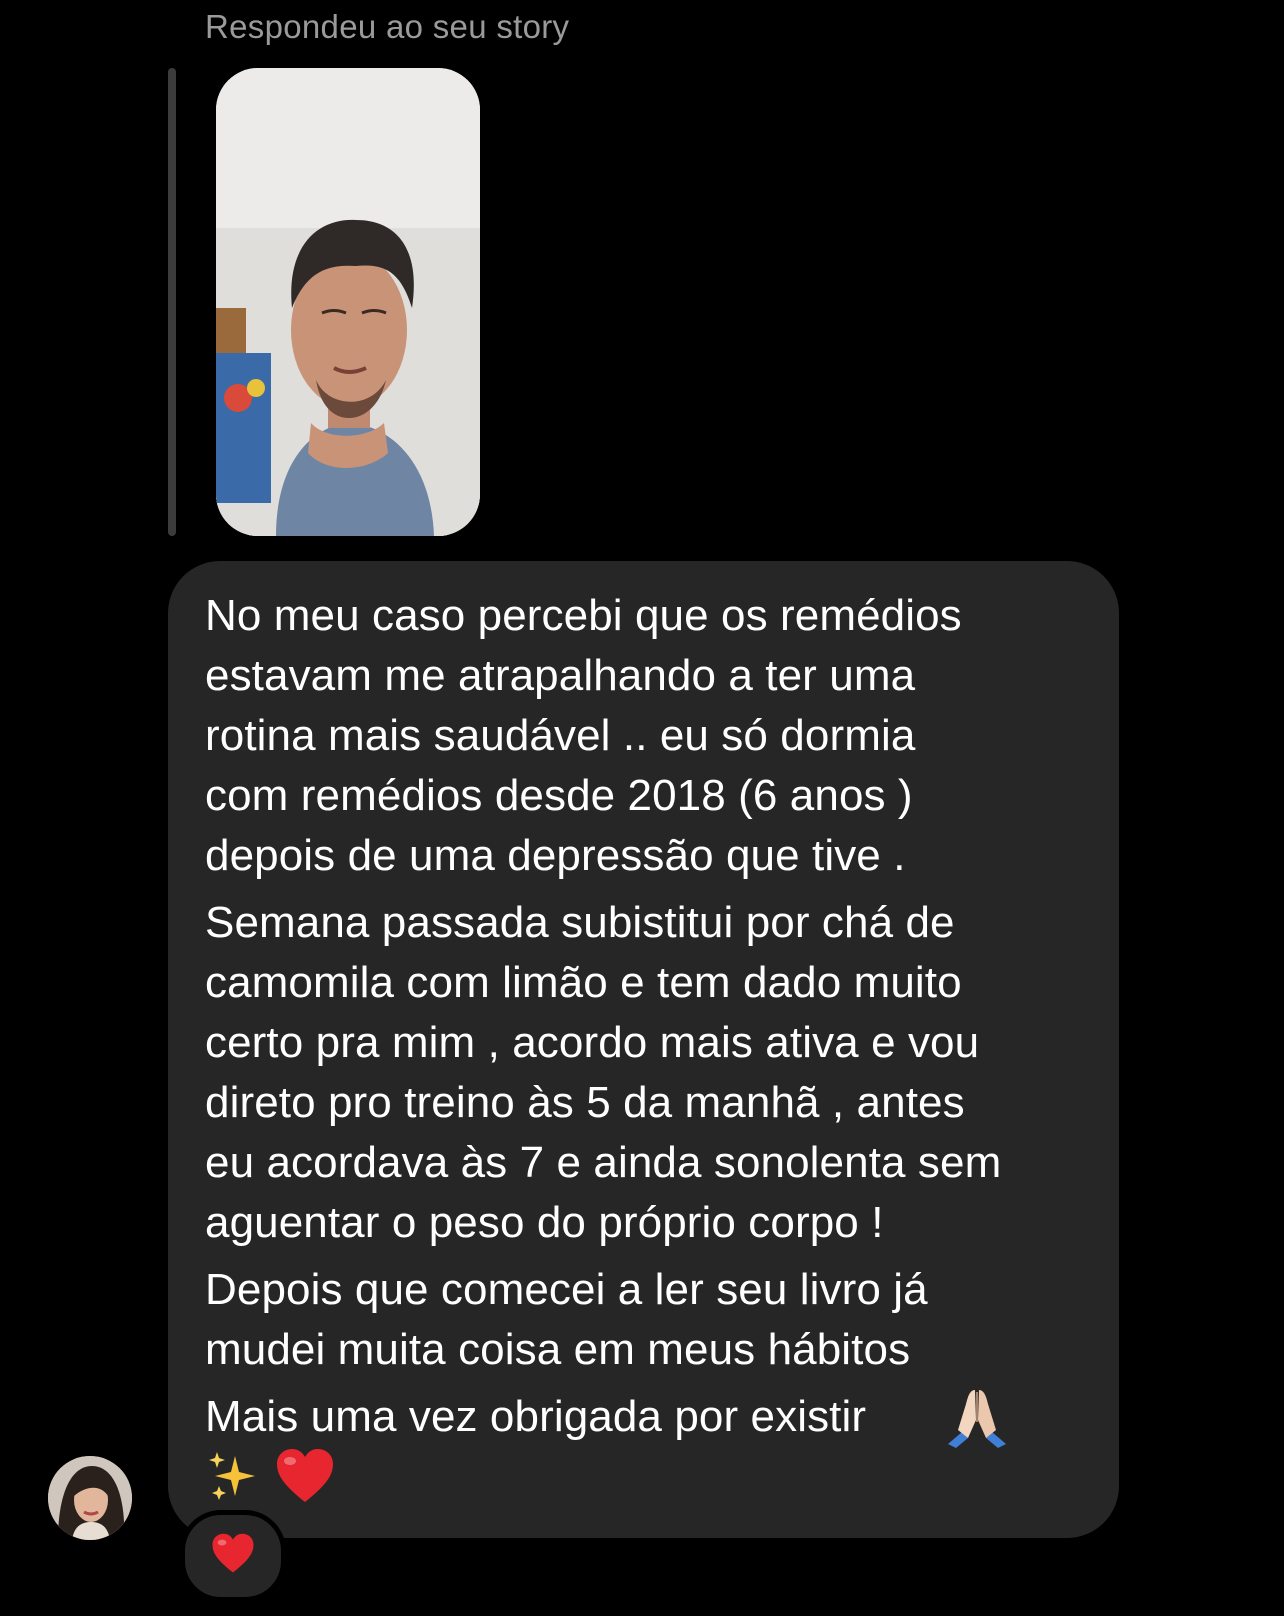 The image size is (1284, 1616). Describe the element at coordinates (348, 302) in the screenshot. I see `story-thumbnail` at that location.